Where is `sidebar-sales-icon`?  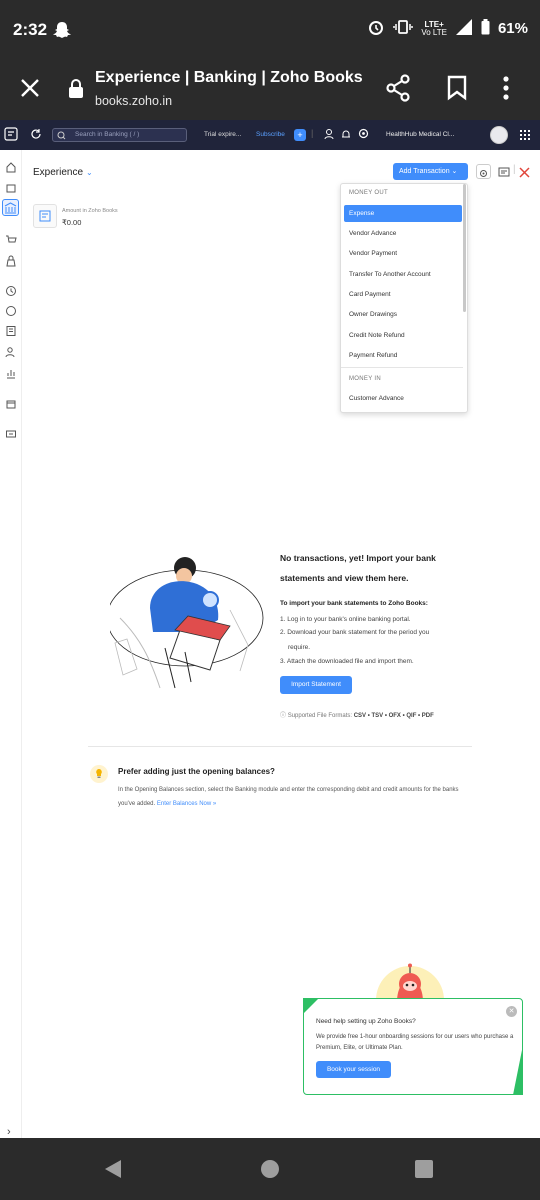 sidebar-sales-icon is located at coordinates (11, 239).